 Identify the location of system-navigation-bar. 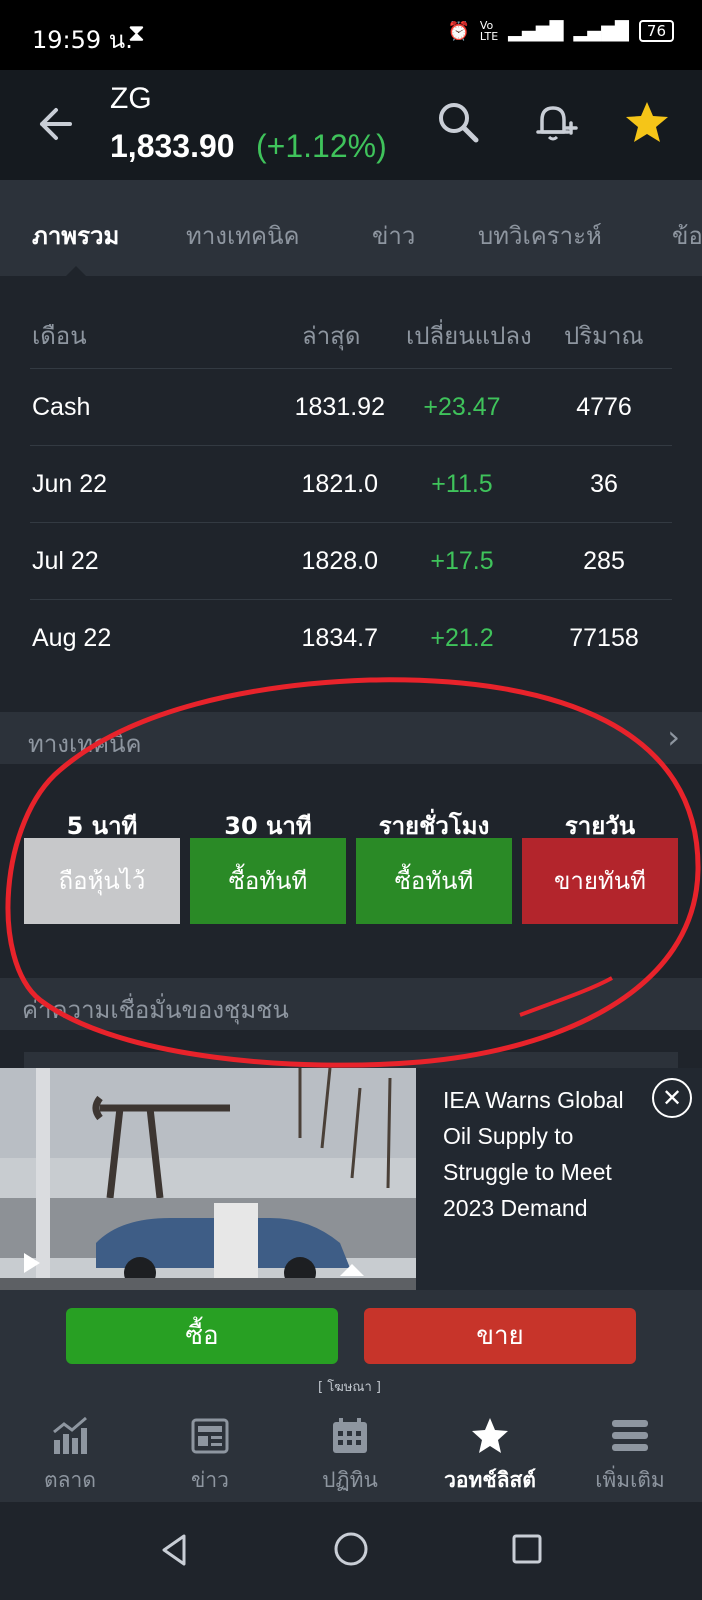
(351, 1551).